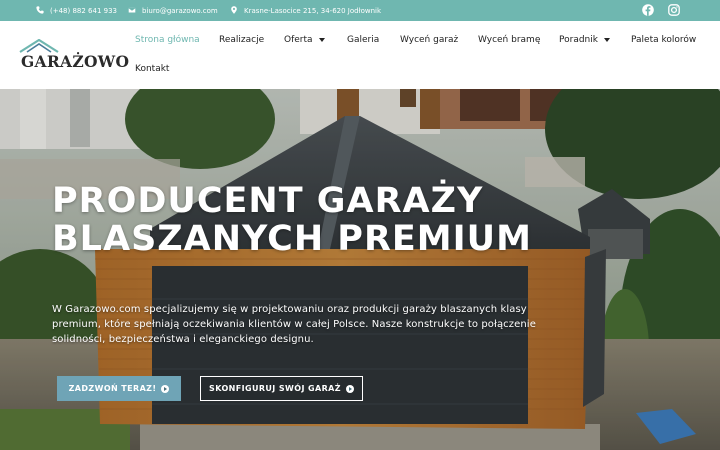 The height and width of the screenshot is (450, 720). I want to click on nav-wycen-brame-label: Wyceń bramę, so click(509, 40).